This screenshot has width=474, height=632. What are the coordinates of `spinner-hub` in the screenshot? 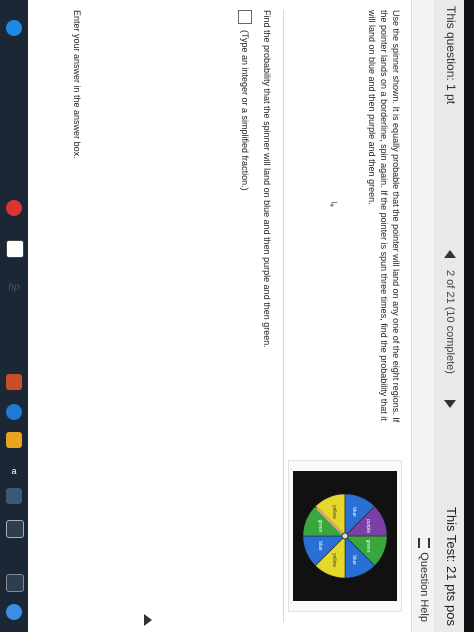 It's located at (345, 536).